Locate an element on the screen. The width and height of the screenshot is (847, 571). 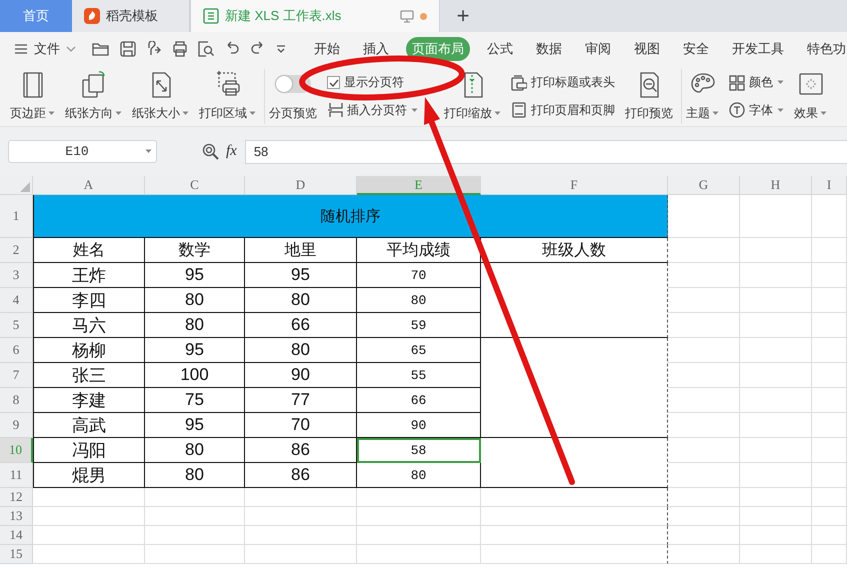
ribbon-button: 插入分页符 is located at coordinates (372, 110).